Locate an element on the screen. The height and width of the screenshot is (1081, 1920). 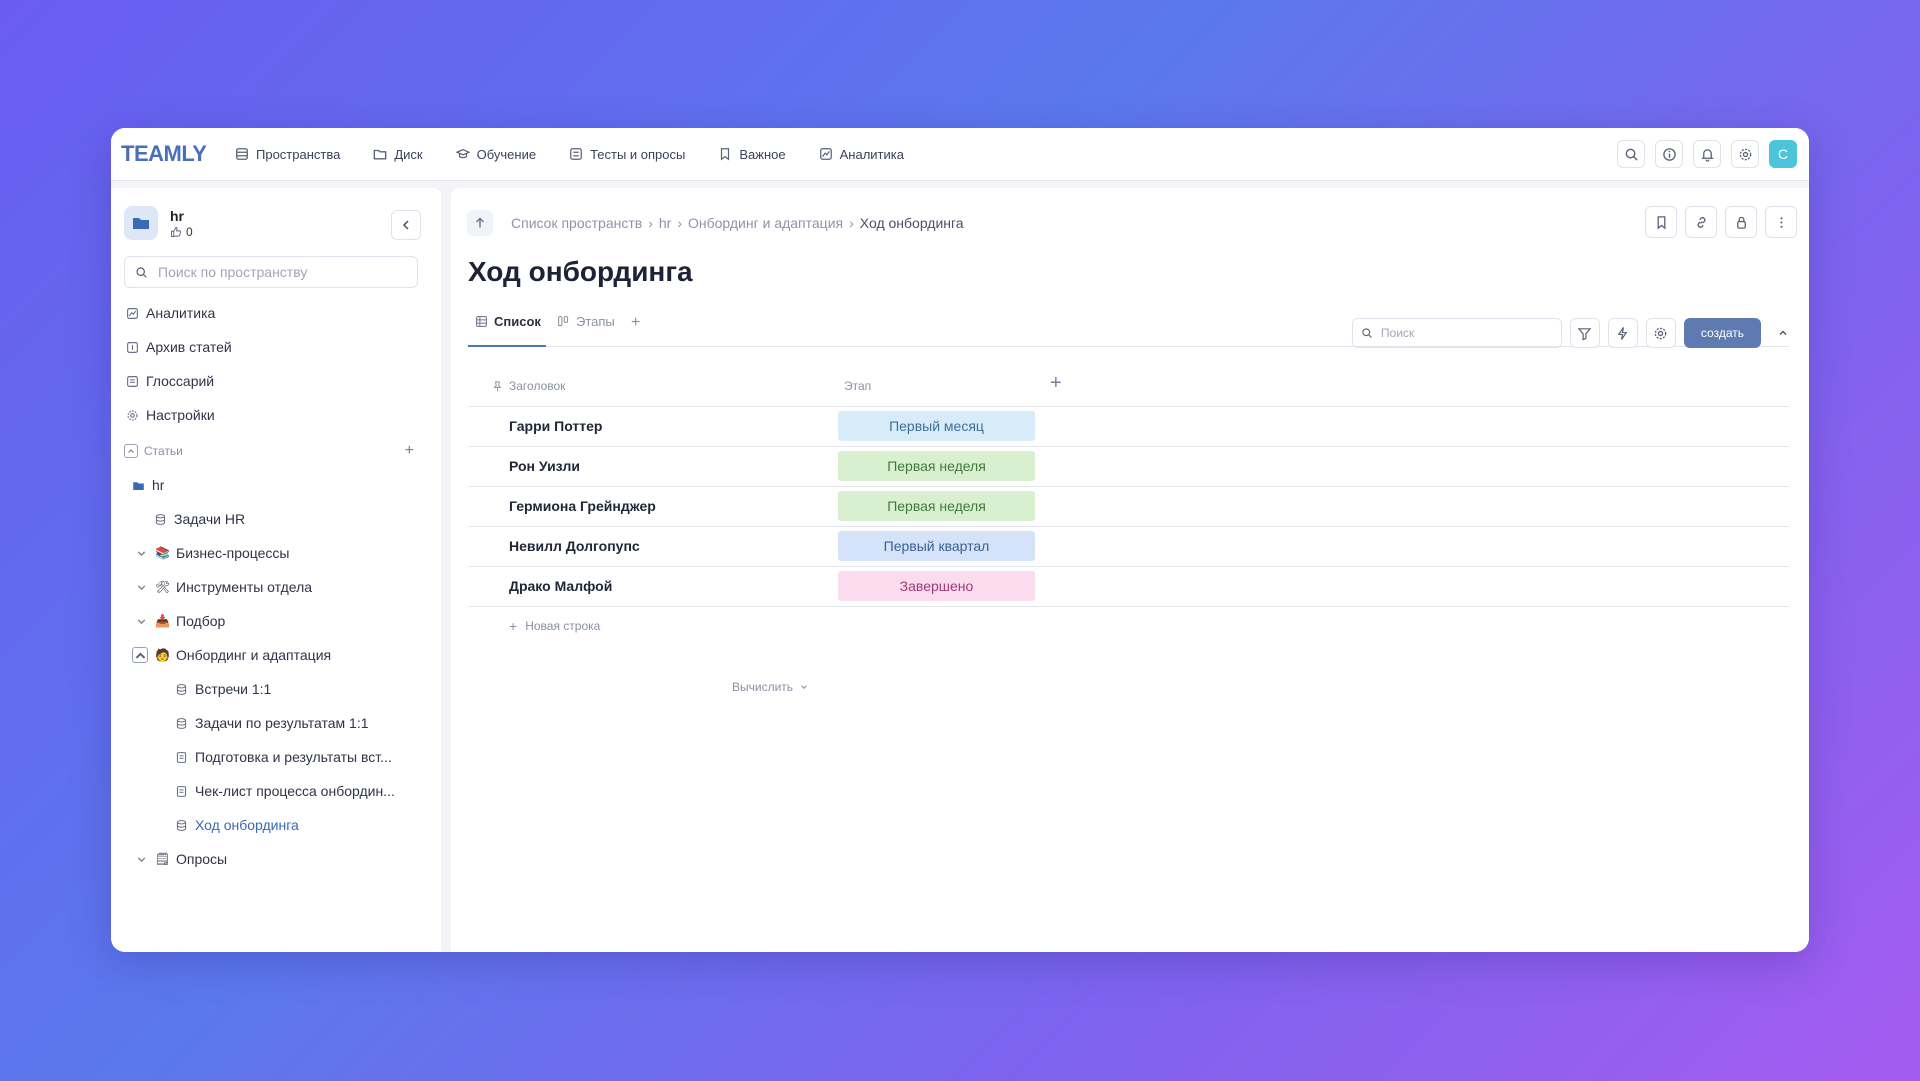
user-avatar: C is located at coordinates (1783, 154).